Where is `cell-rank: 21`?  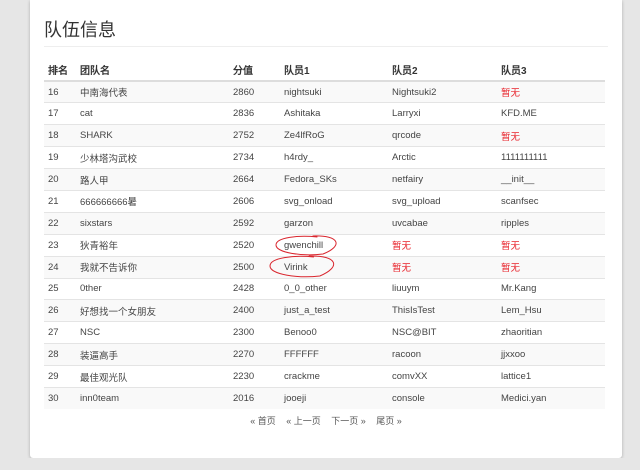
cell-rank: 21 is located at coordinates (60, 201).